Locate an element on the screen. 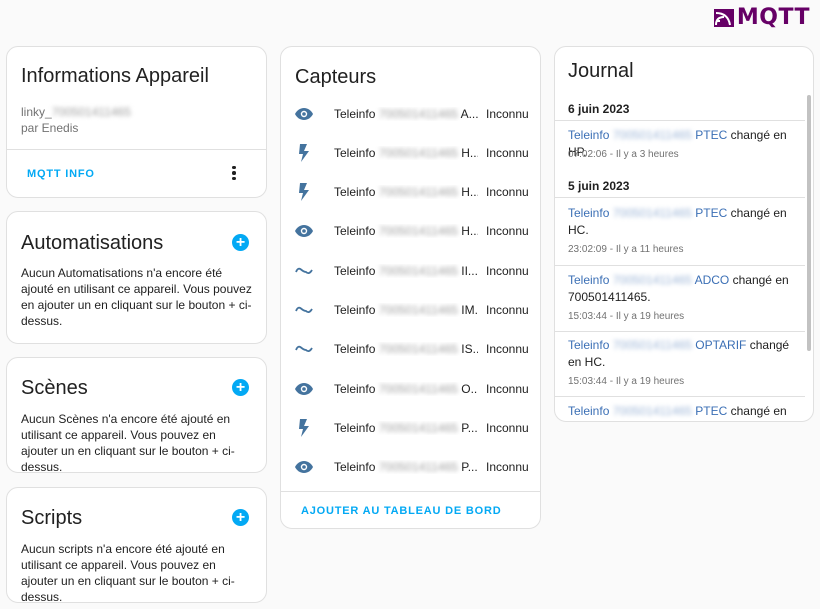 The width and height of the screenshot is (820, 609). add-script-button: + is located at coordinates (240, 517).